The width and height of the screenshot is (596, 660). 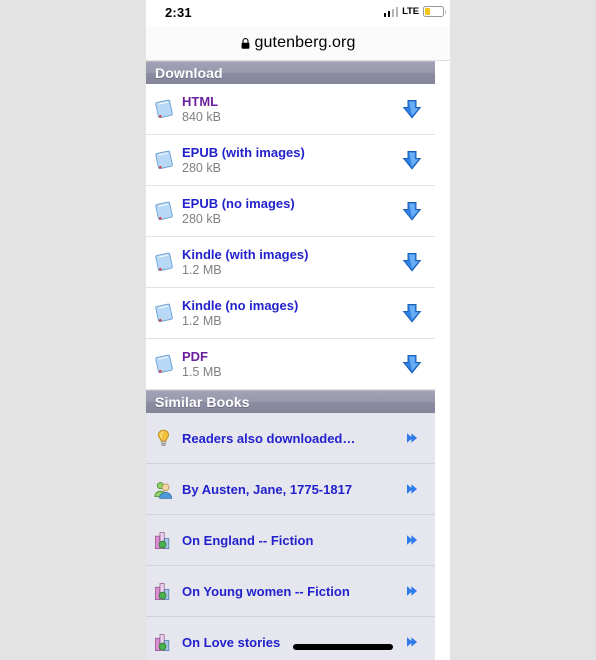 I want to click on download-row-text: Kindle (with images) 1.2 MB, so click(x=292, y=262).